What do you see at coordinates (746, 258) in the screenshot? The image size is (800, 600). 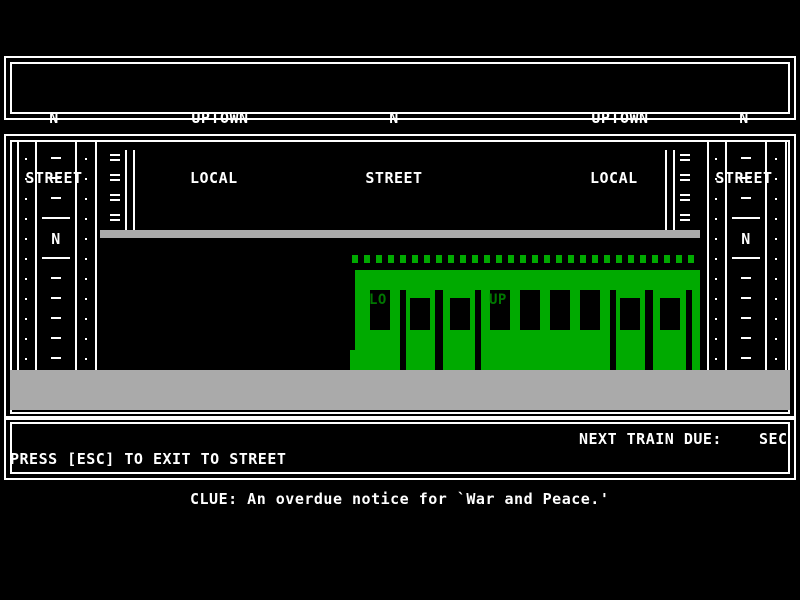 I see `right-pillar-dashes` at bounding box center [746, 258].